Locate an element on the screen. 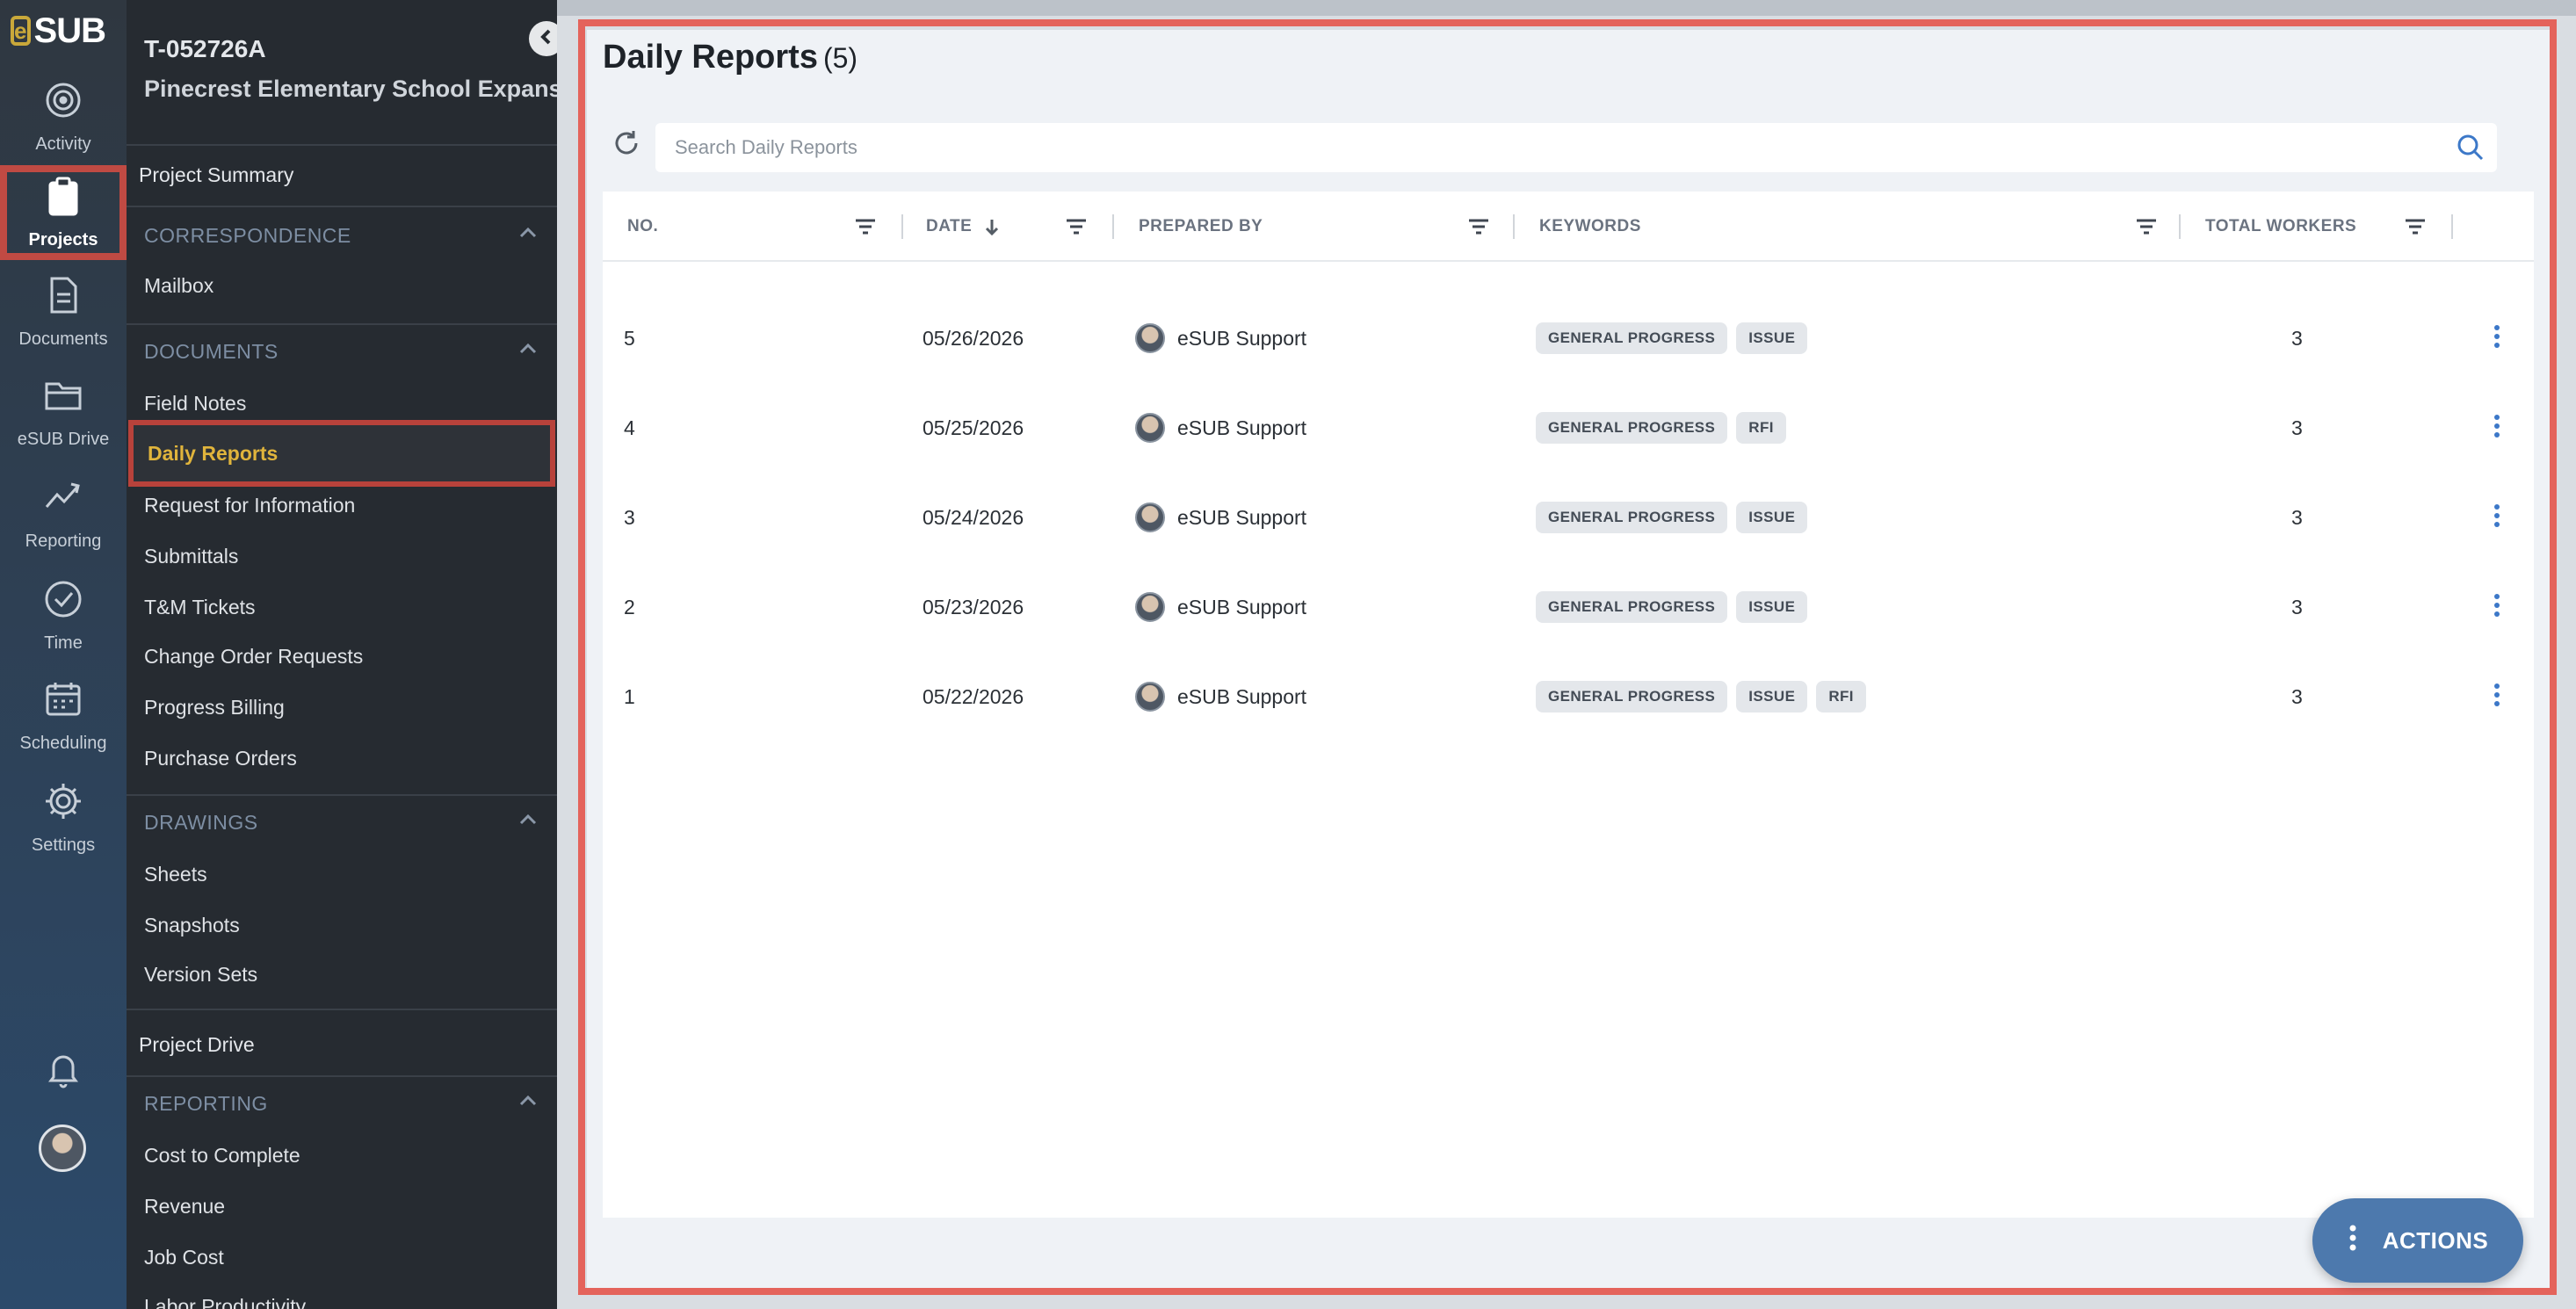 The height and width of the screenshot is (1309, 2576). nav-sheets: Sheets is located at coordinates (175, 874).